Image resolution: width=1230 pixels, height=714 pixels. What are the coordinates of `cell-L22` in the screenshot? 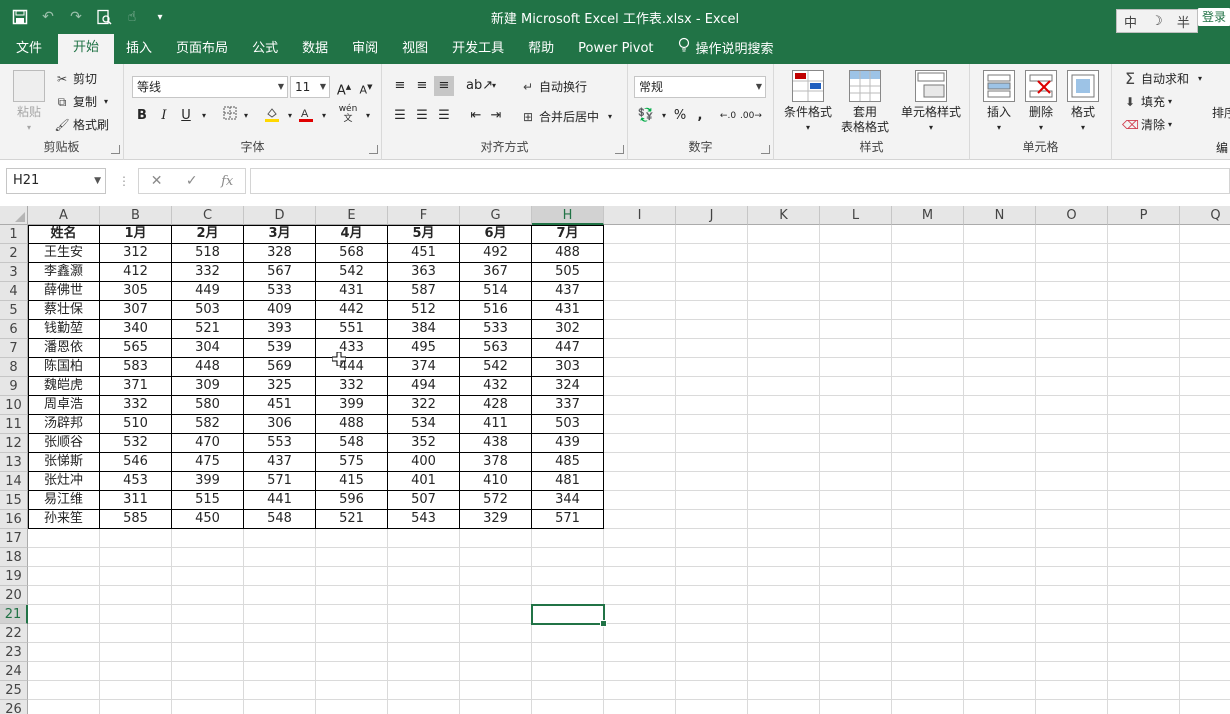 It's located at (856, 633).